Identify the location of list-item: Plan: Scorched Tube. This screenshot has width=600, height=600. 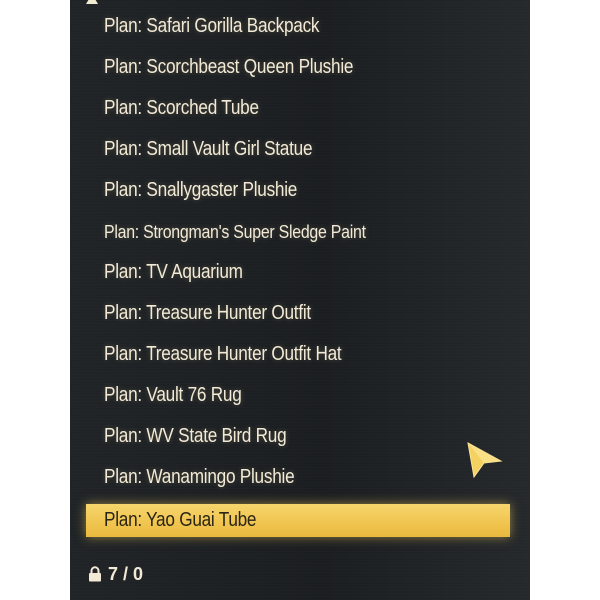
(298, 108).